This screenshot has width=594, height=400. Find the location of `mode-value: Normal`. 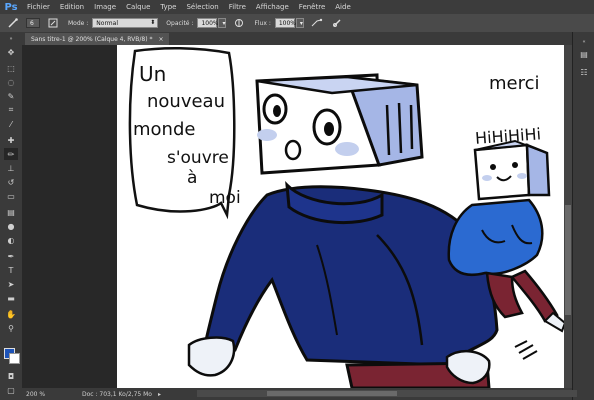

mode-value: Normal is located at coordinates (107, 23).